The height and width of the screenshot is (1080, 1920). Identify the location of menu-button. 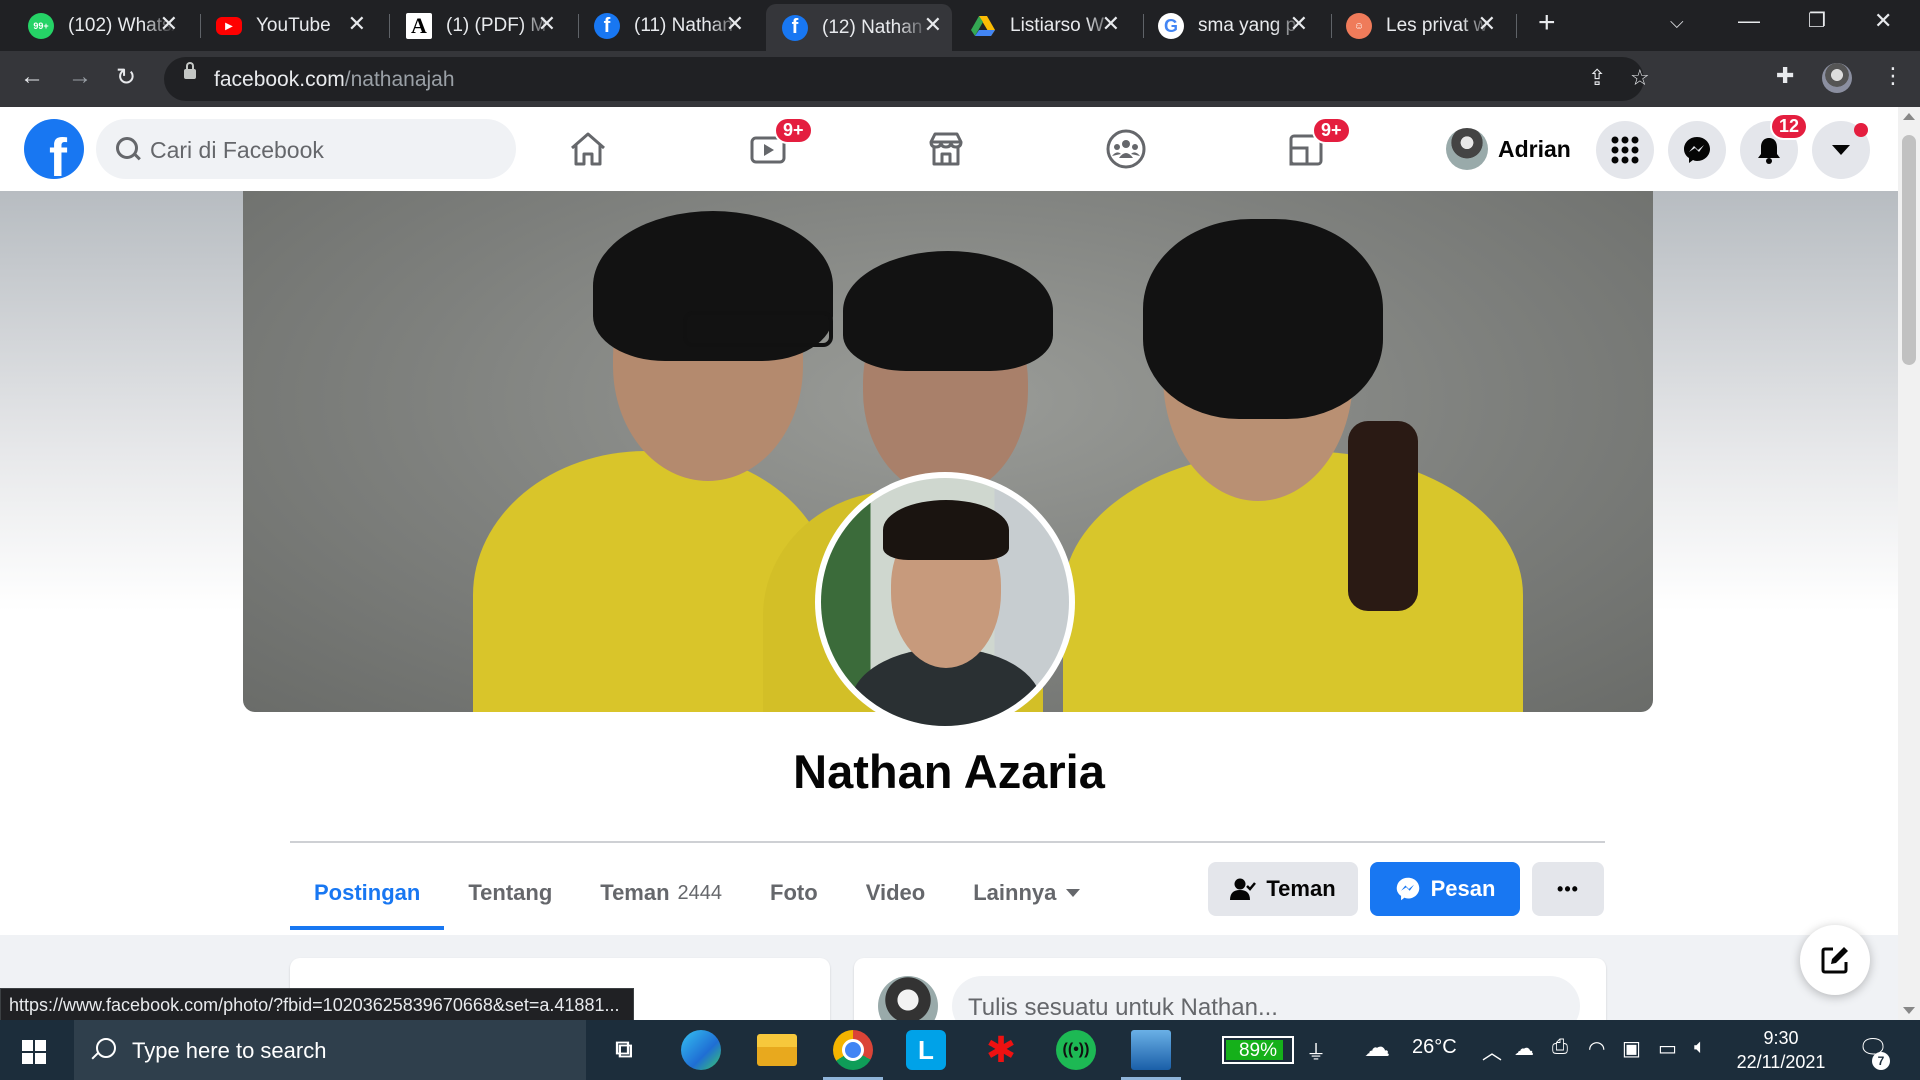
(1625, 150).